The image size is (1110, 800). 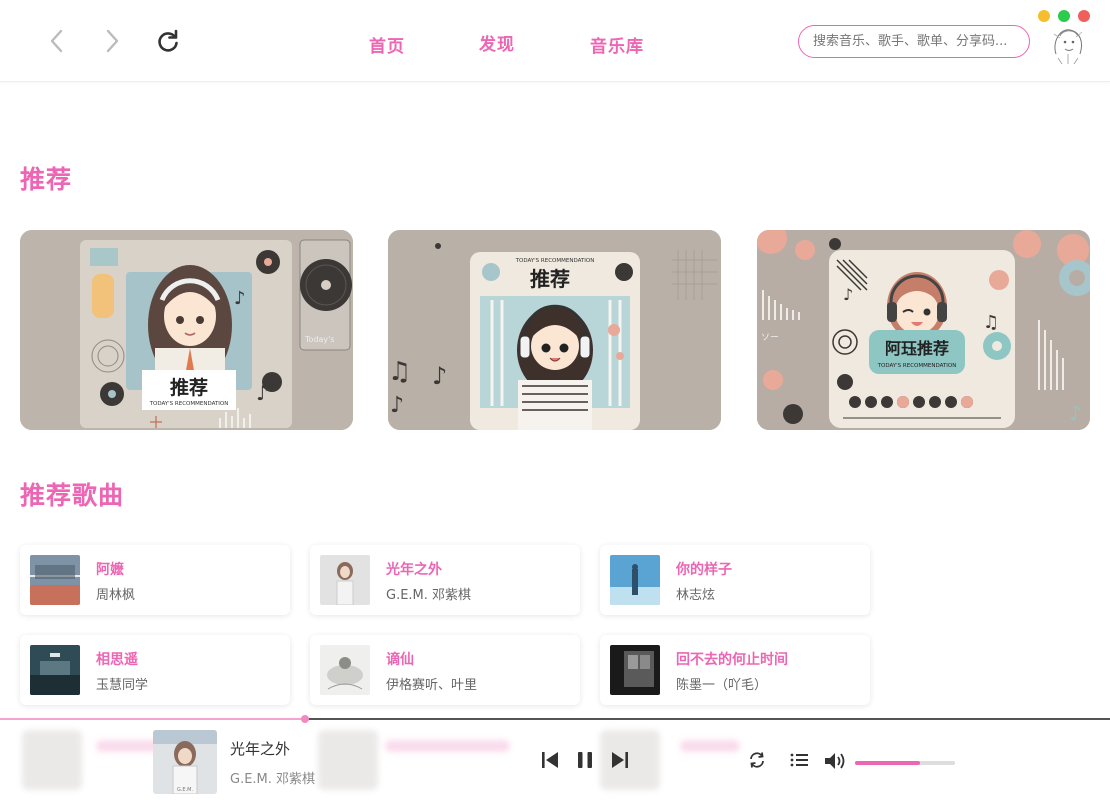 I want to click on banner-illustration: 推荐 TODAY'S RECOMMENDATION Today's ♪ ♪, so click(x=186, y=330).